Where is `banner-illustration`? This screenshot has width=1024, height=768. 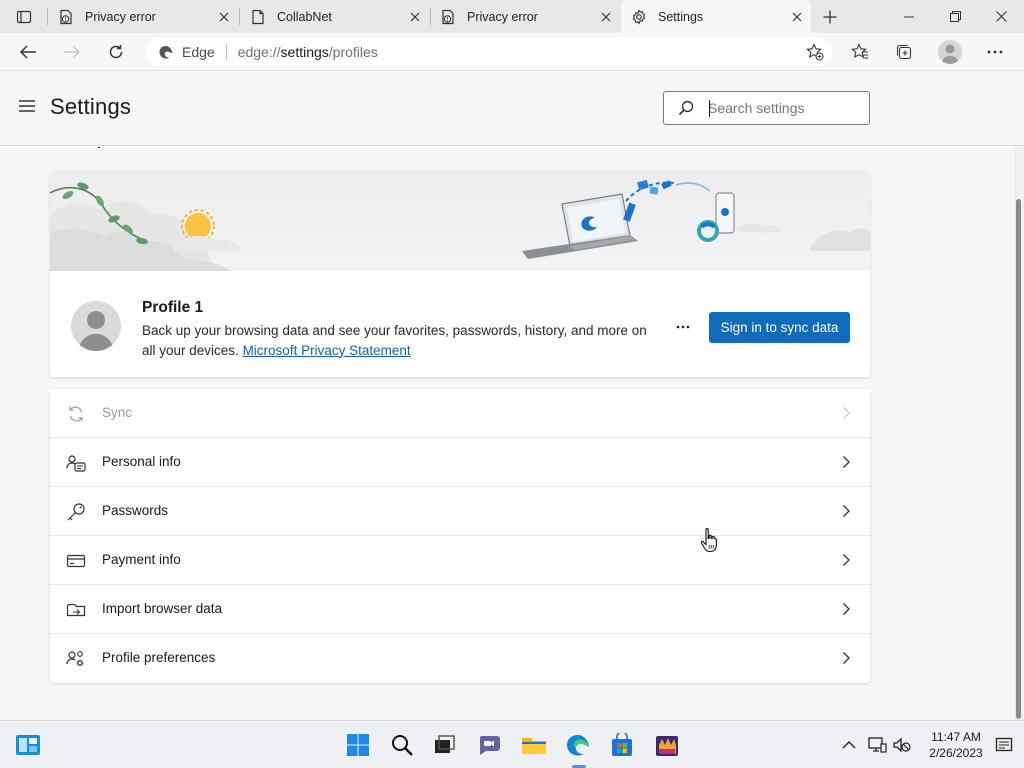 banner-illustration is located at coordinates (460, 225).